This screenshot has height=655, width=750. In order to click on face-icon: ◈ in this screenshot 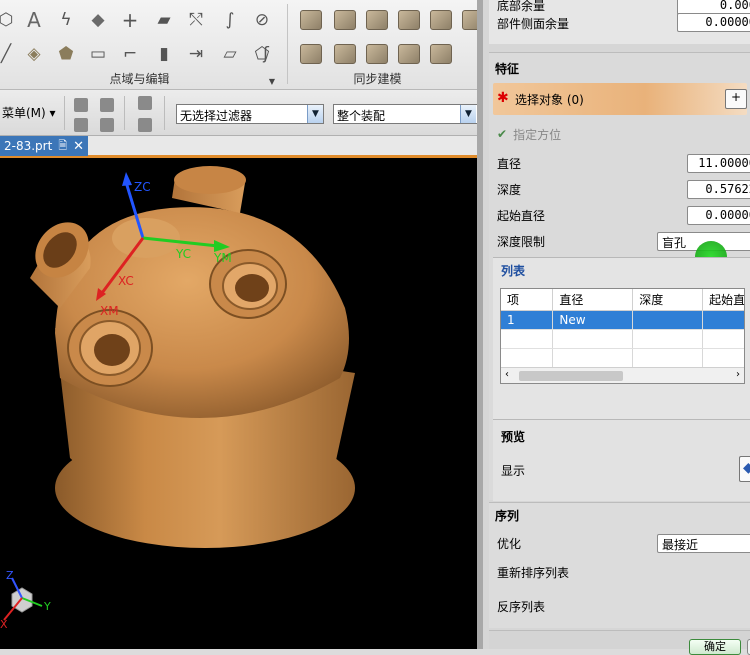, I will do `click(34, 54)`.